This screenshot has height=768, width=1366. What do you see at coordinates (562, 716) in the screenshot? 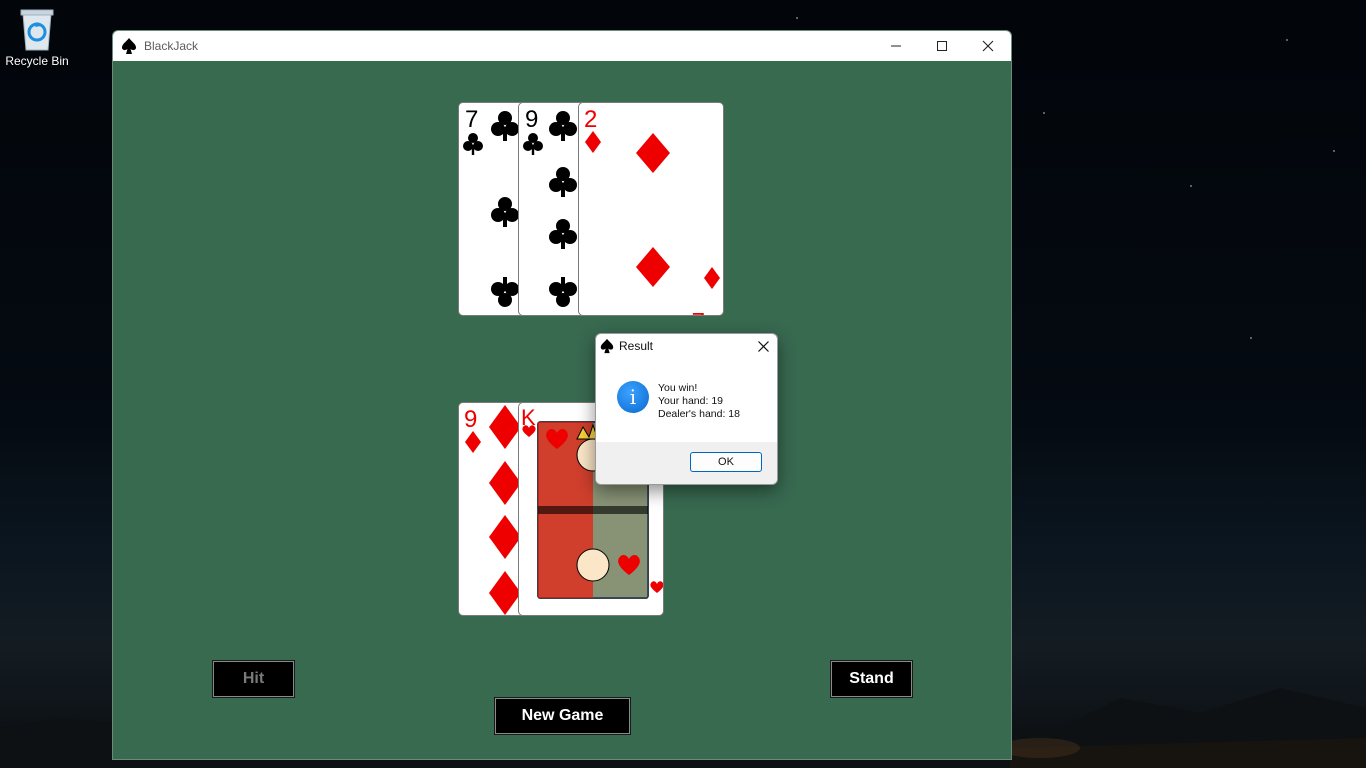
I see `new-game-button: New Game` at bounding box center [562, 716].